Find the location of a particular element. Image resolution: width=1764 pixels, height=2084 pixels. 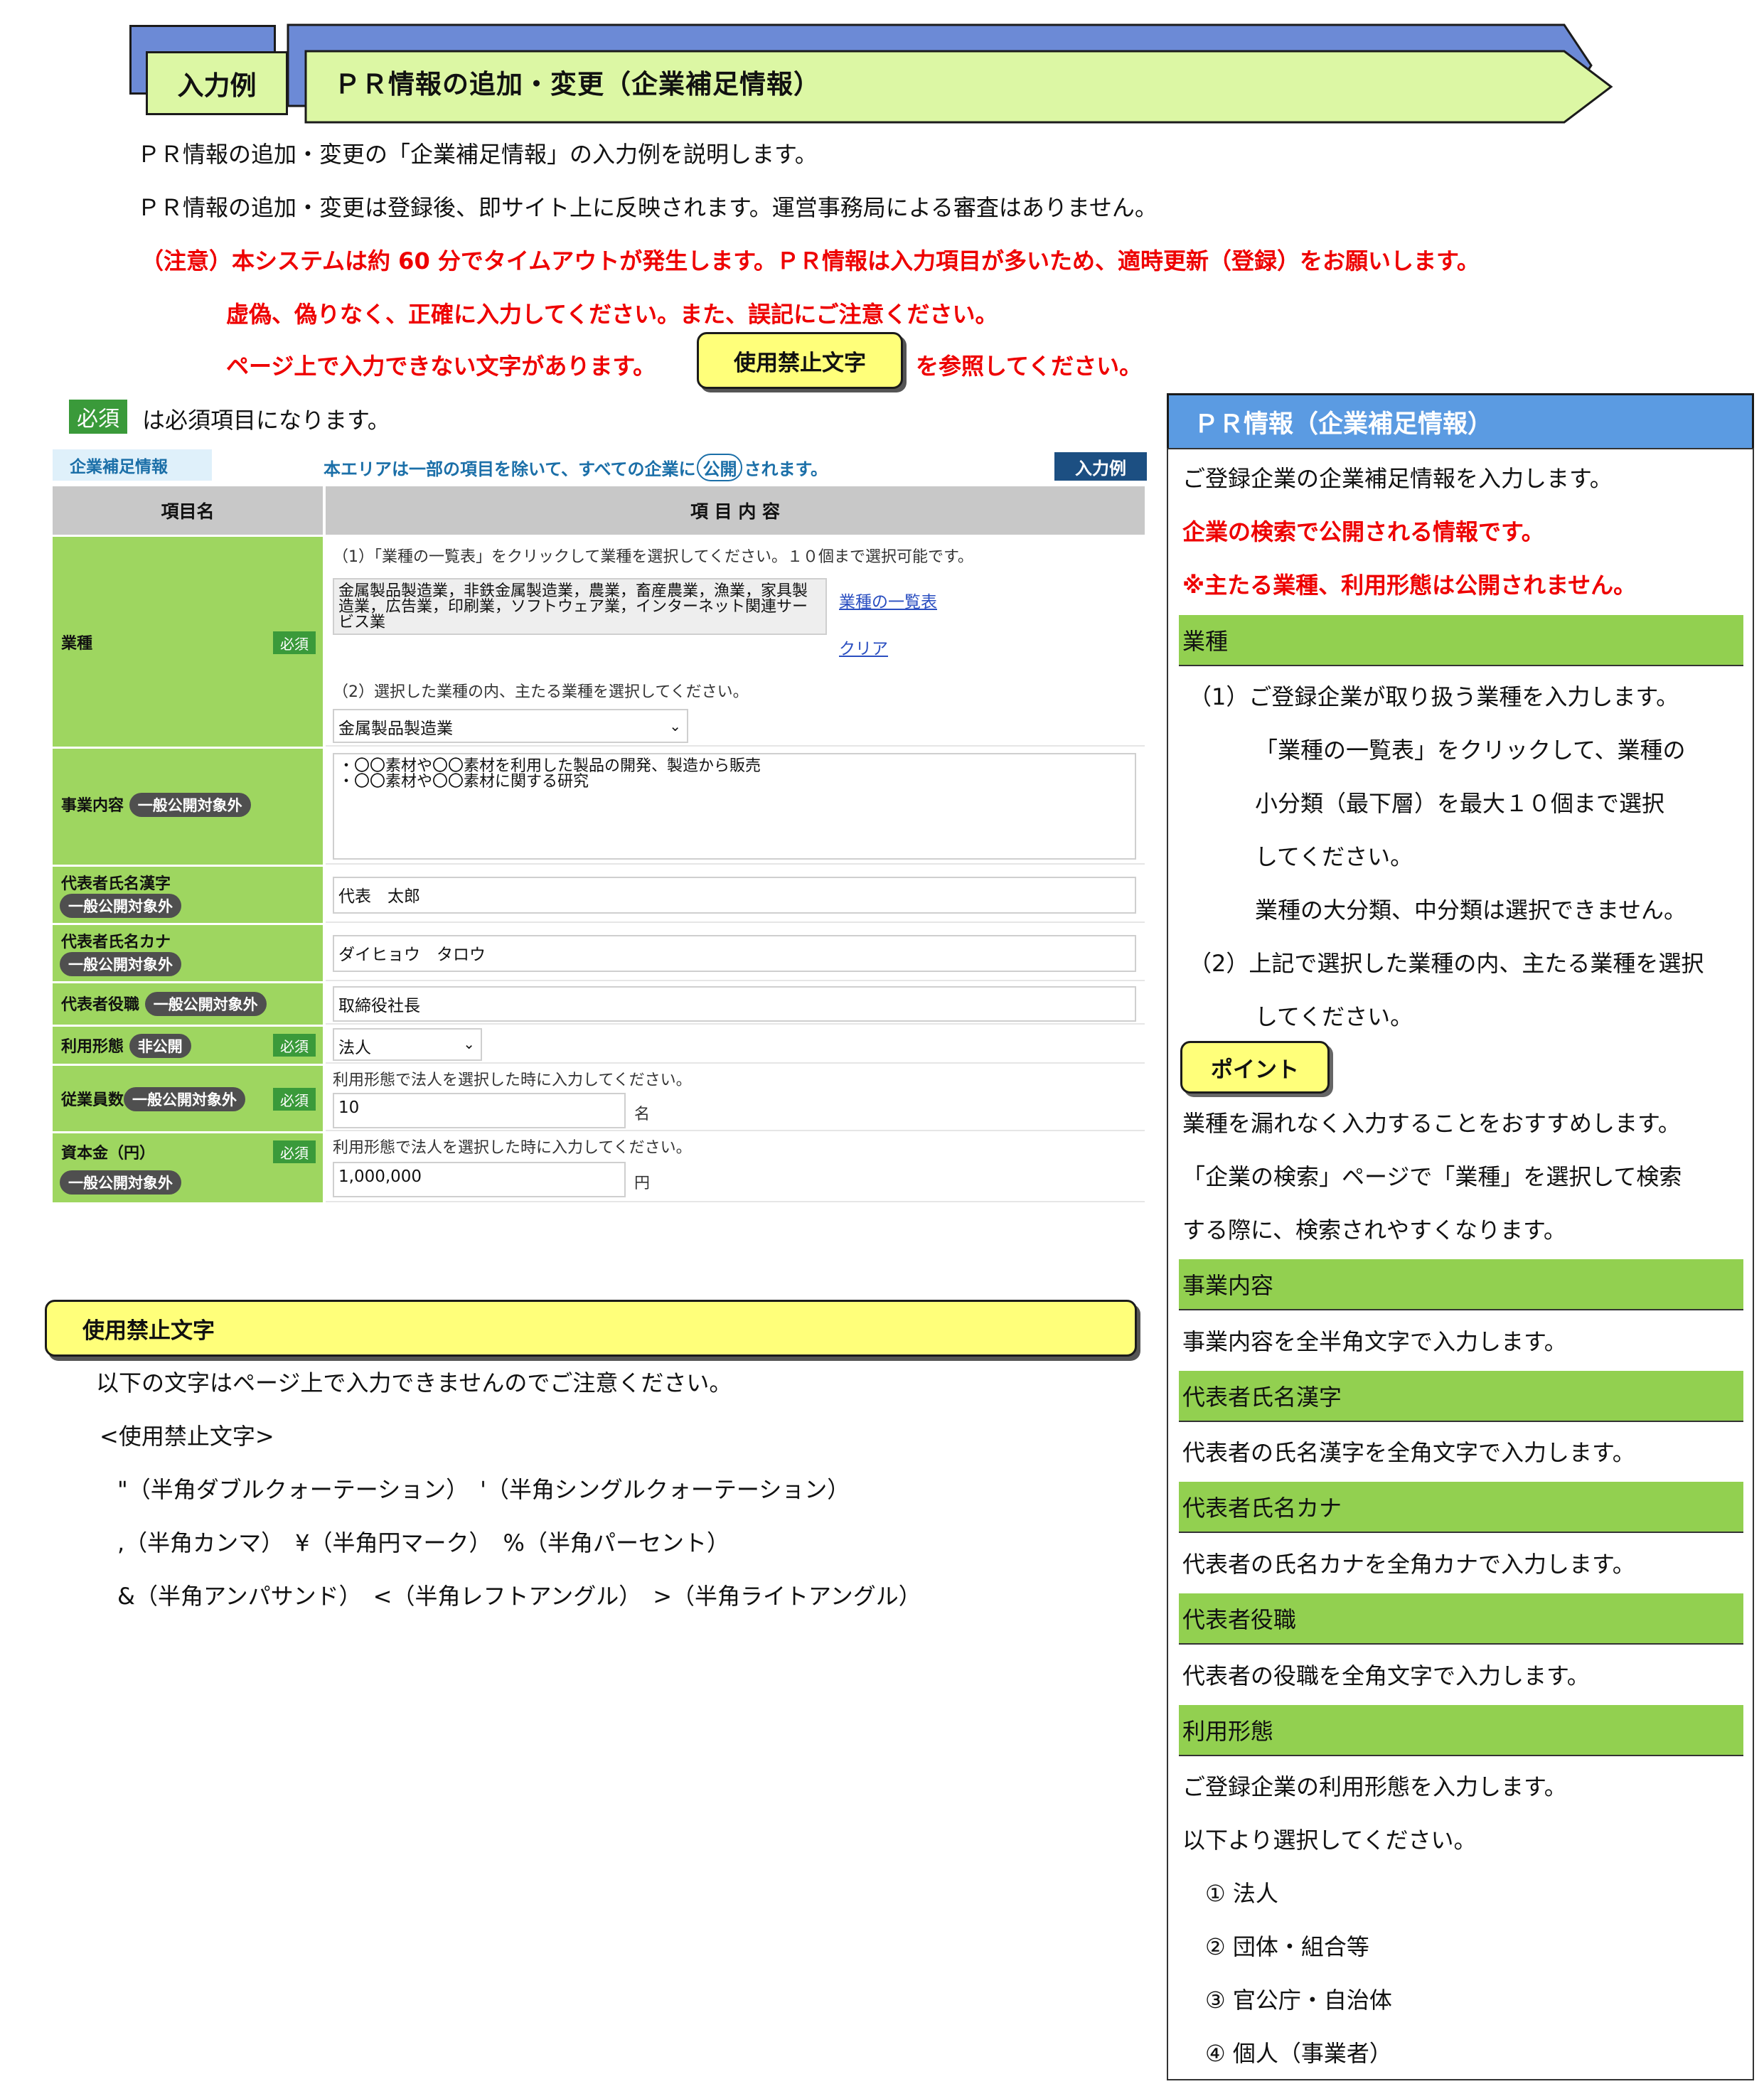

header-item-content: 項 目 内 容 is located at coordinates (735, 510).